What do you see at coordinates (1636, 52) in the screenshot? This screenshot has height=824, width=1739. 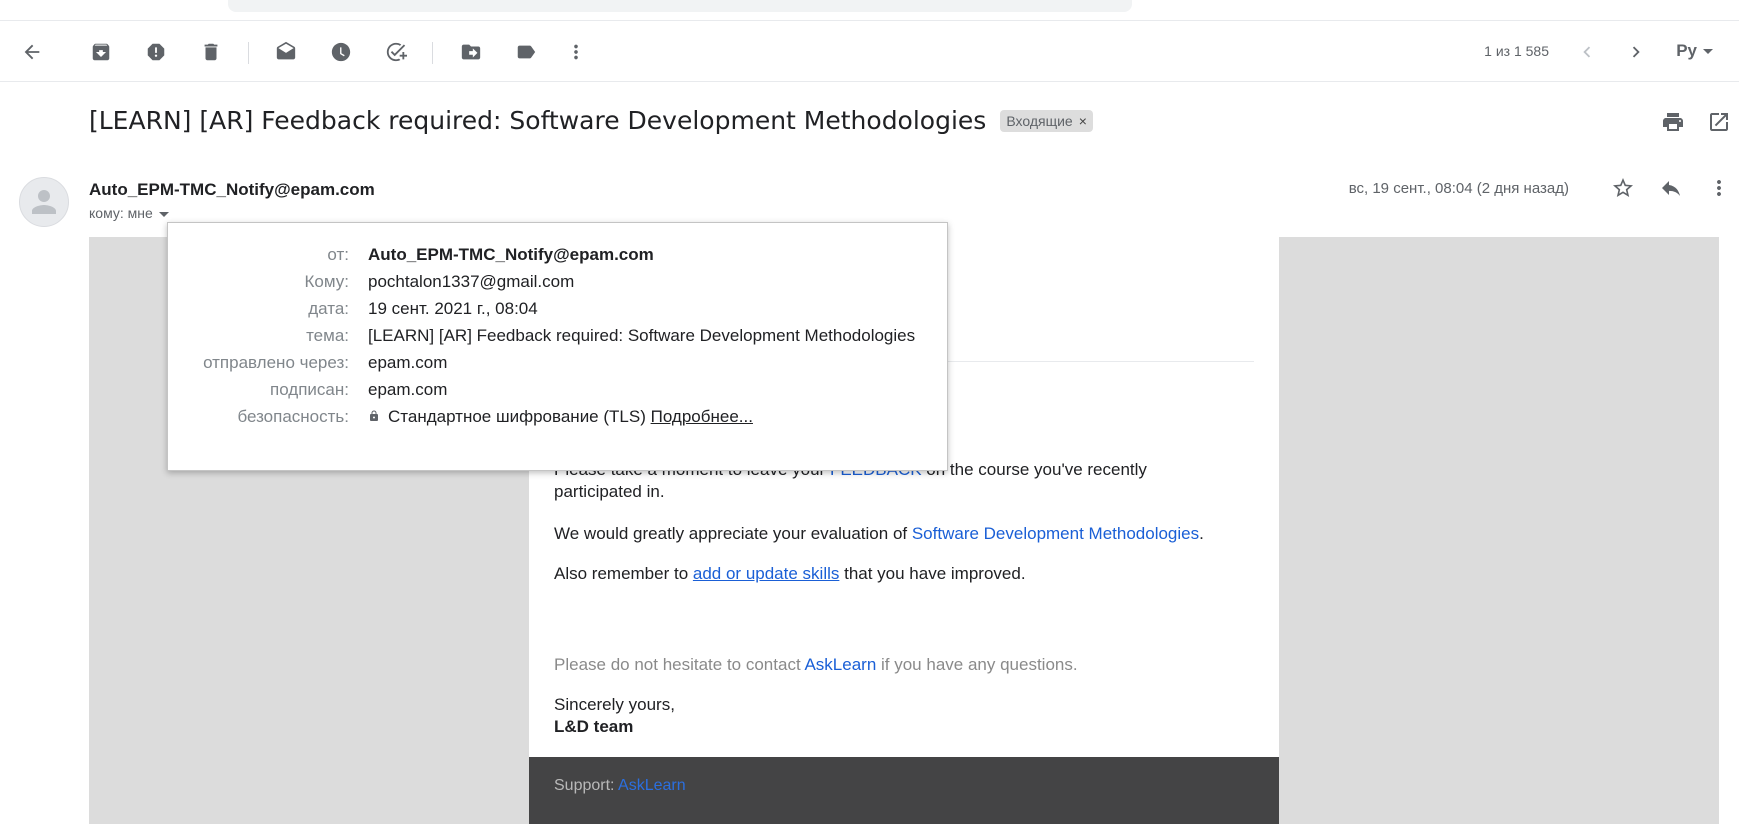 I see `chevron-right-icon` at bounding box center [1636, 52].